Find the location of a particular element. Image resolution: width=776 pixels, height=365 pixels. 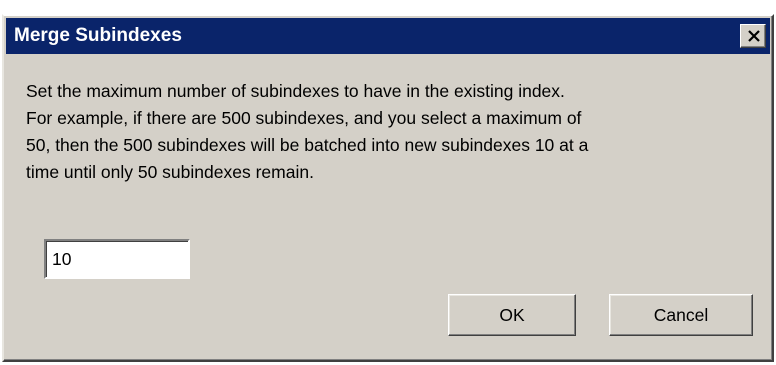

ok-button: OK is located at coordinates (512, 315).